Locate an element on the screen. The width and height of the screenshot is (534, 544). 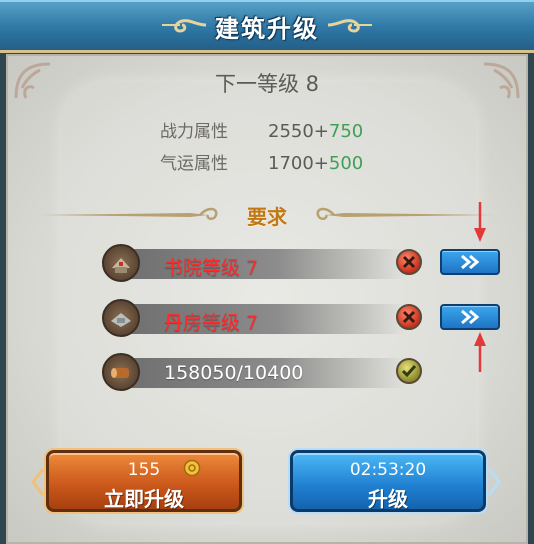
instant-cost-value: 155 is located at coordinates (144, 470).